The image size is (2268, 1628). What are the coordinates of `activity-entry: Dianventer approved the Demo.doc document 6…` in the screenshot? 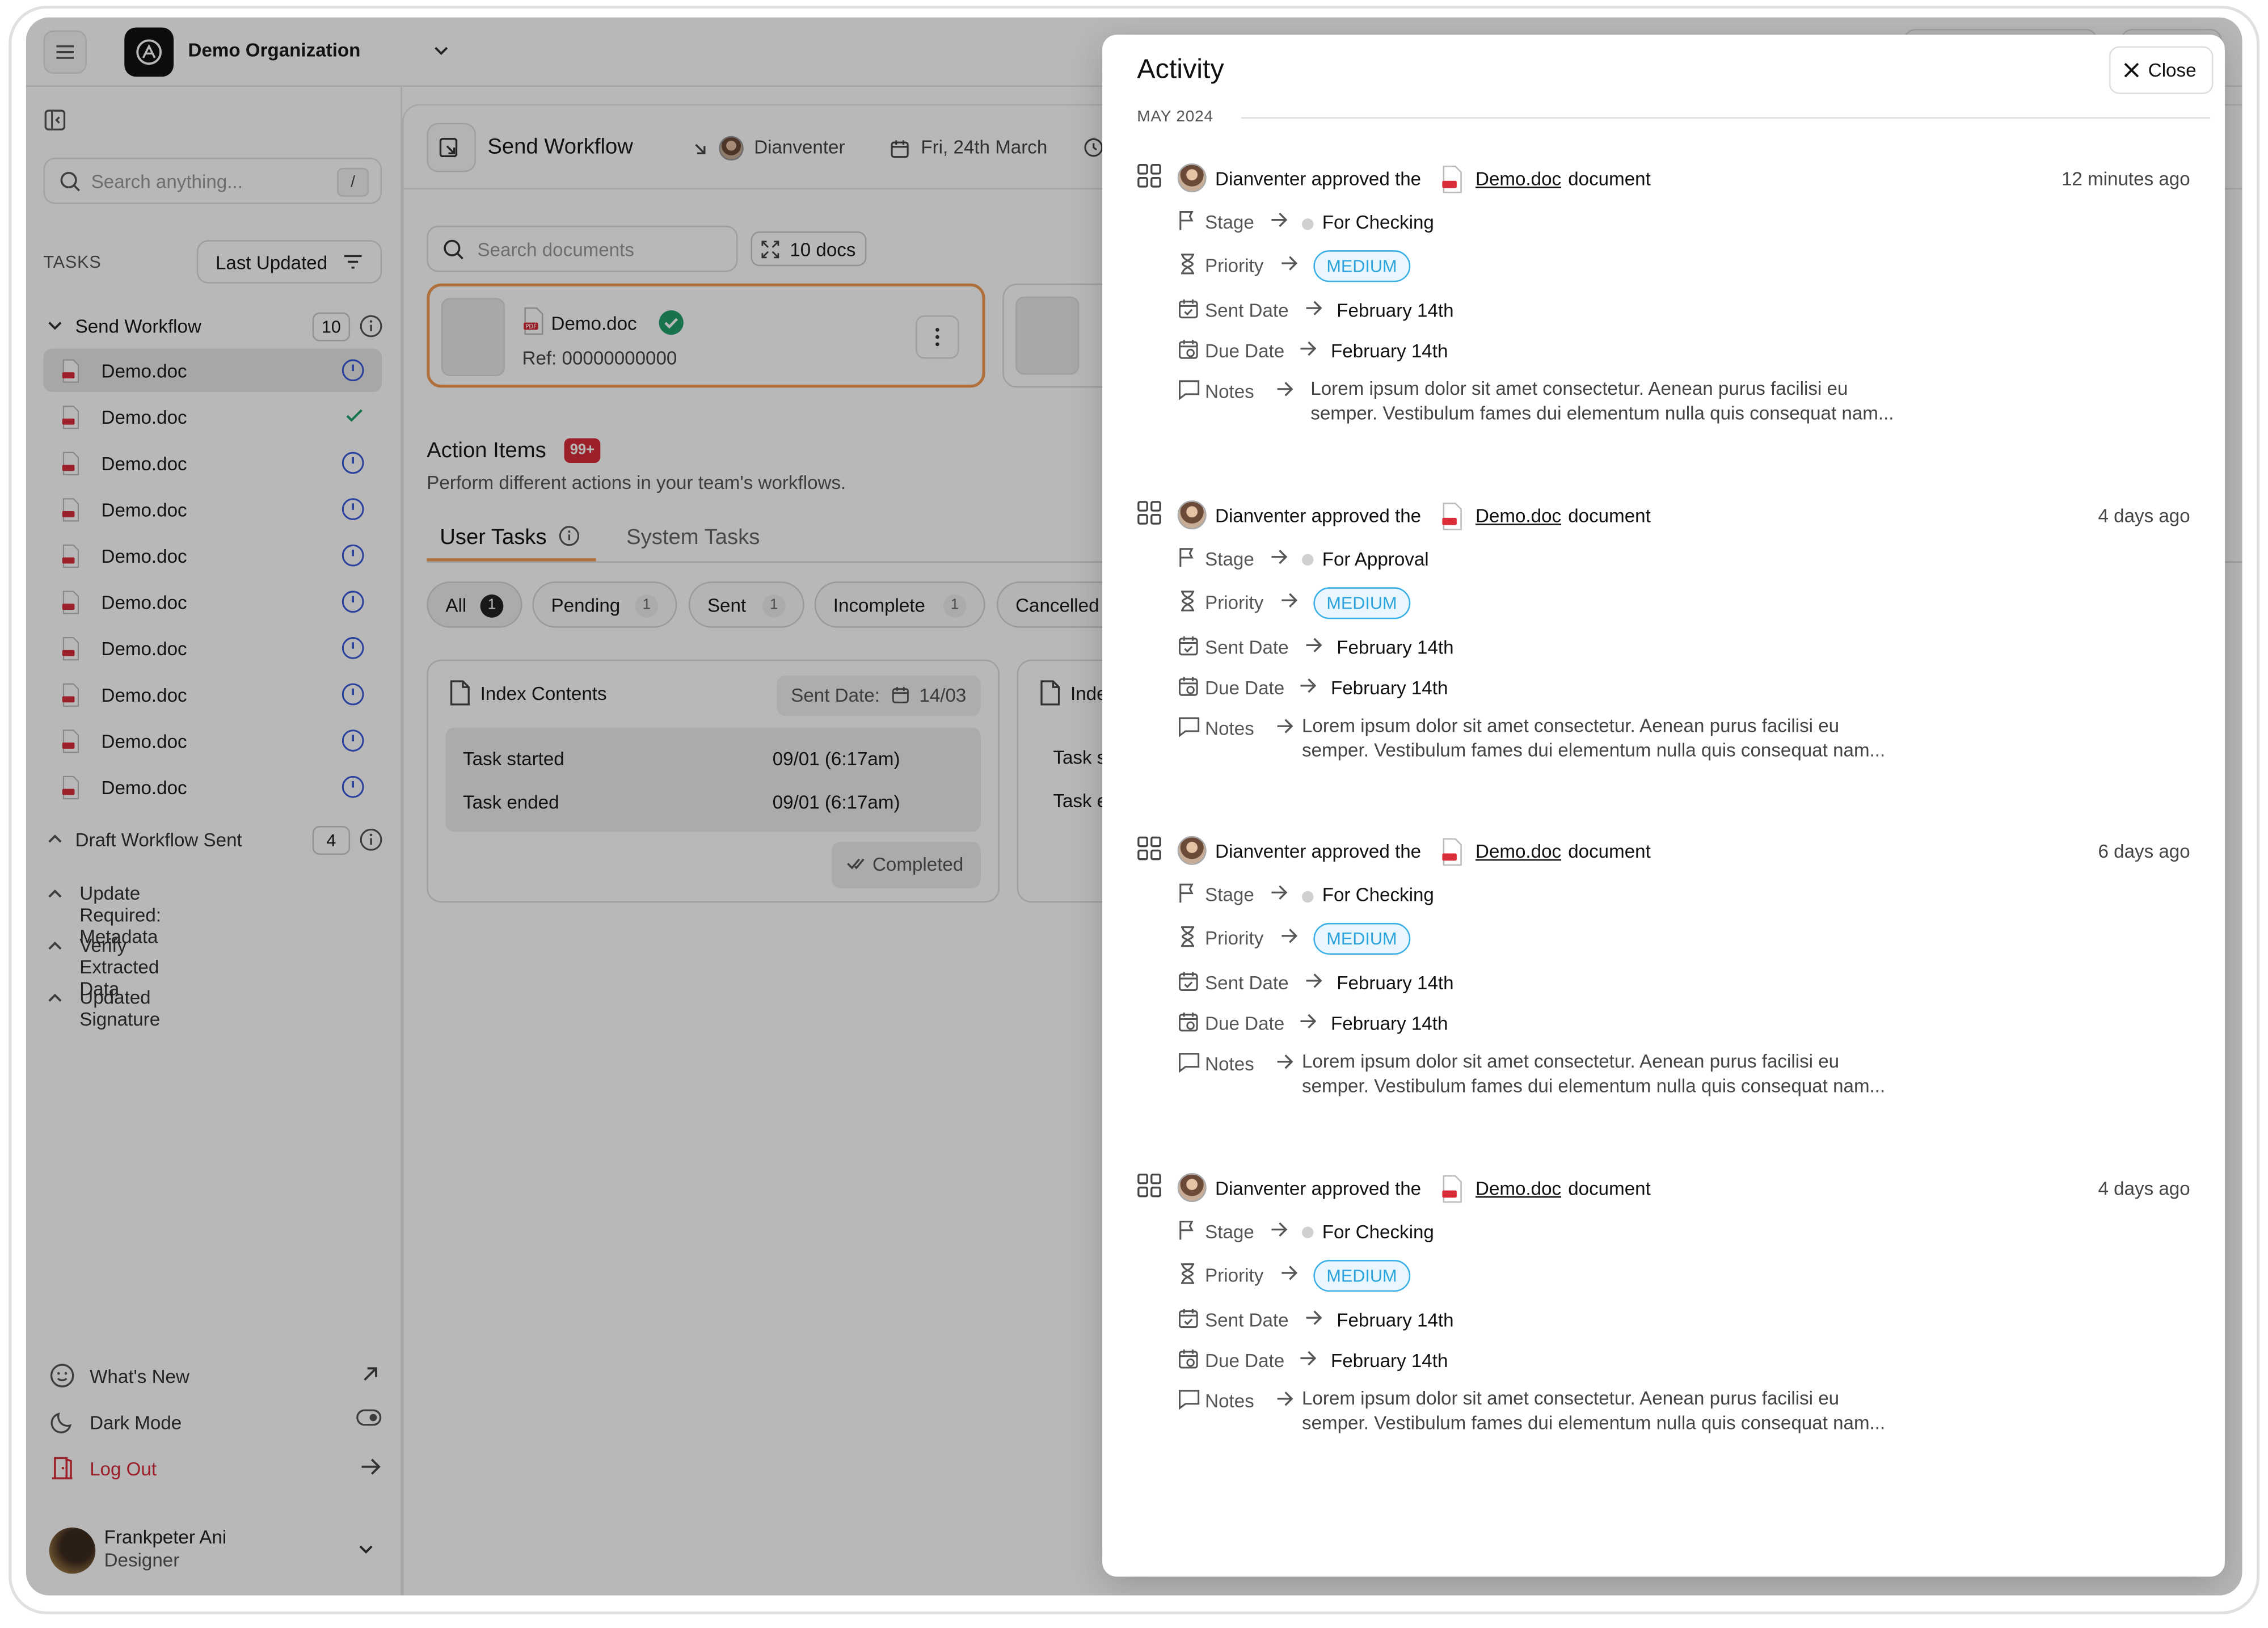 It's located at (1672, 992).